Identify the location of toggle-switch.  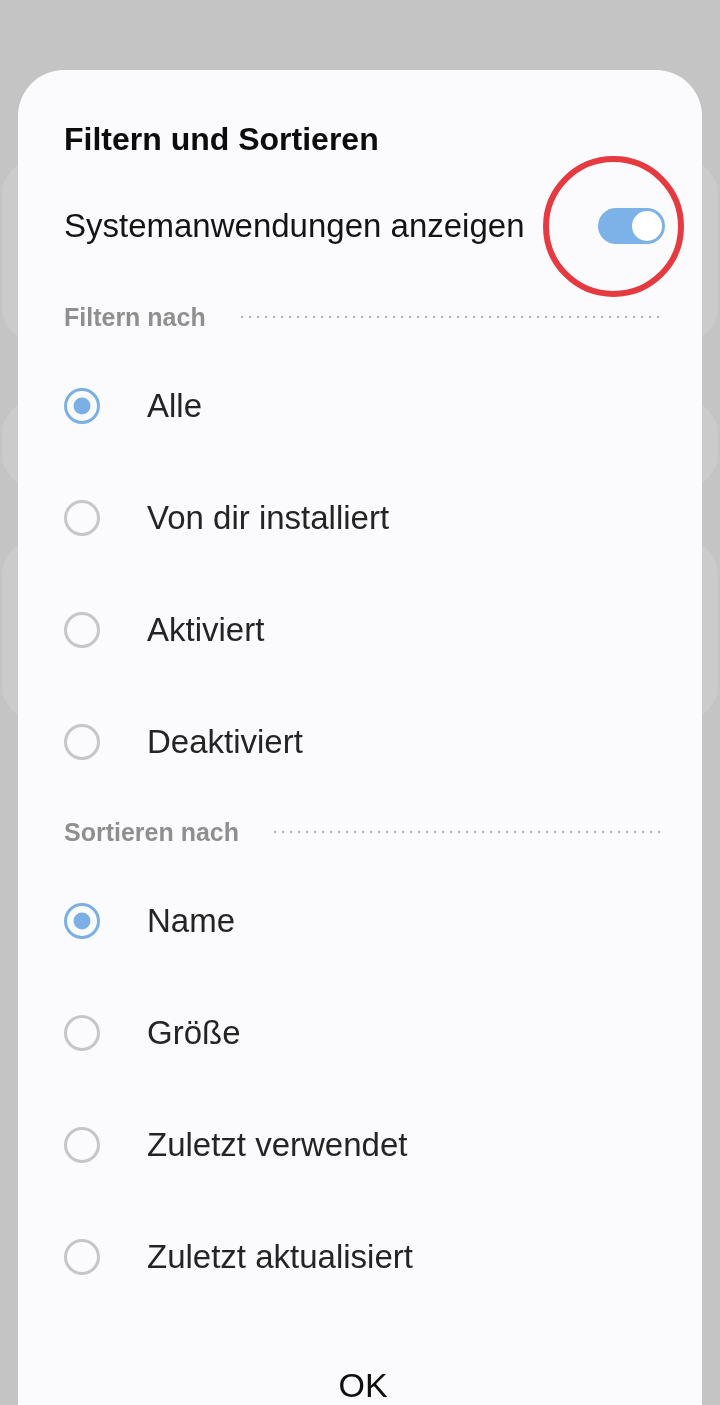
(631, 226).